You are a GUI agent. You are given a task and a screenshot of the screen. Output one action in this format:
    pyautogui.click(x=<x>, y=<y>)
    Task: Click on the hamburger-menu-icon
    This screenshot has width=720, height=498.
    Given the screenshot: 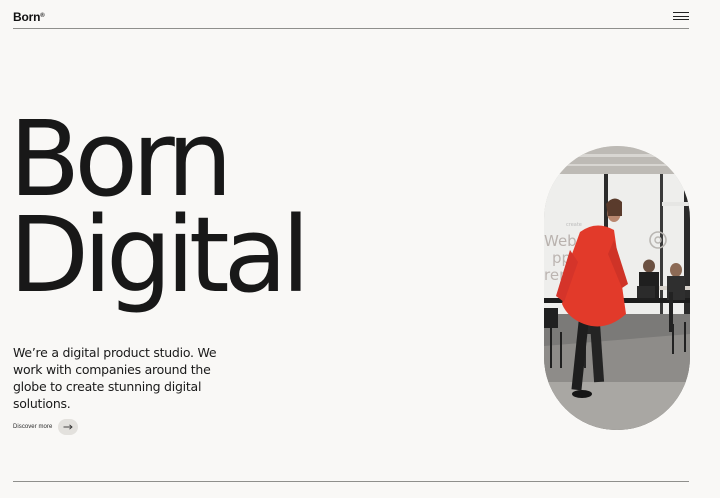 What is the action you would take?
    pyautogui.click(x=681, y=17)
    